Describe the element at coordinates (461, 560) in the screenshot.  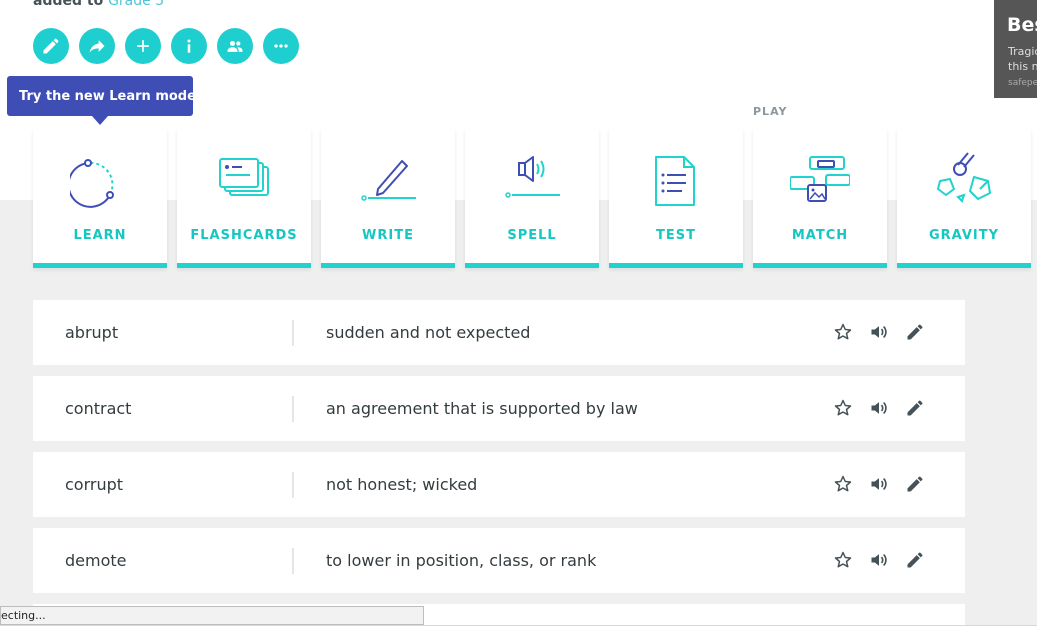
I see `term-definition: to lower in position, class, or rank` at that location.